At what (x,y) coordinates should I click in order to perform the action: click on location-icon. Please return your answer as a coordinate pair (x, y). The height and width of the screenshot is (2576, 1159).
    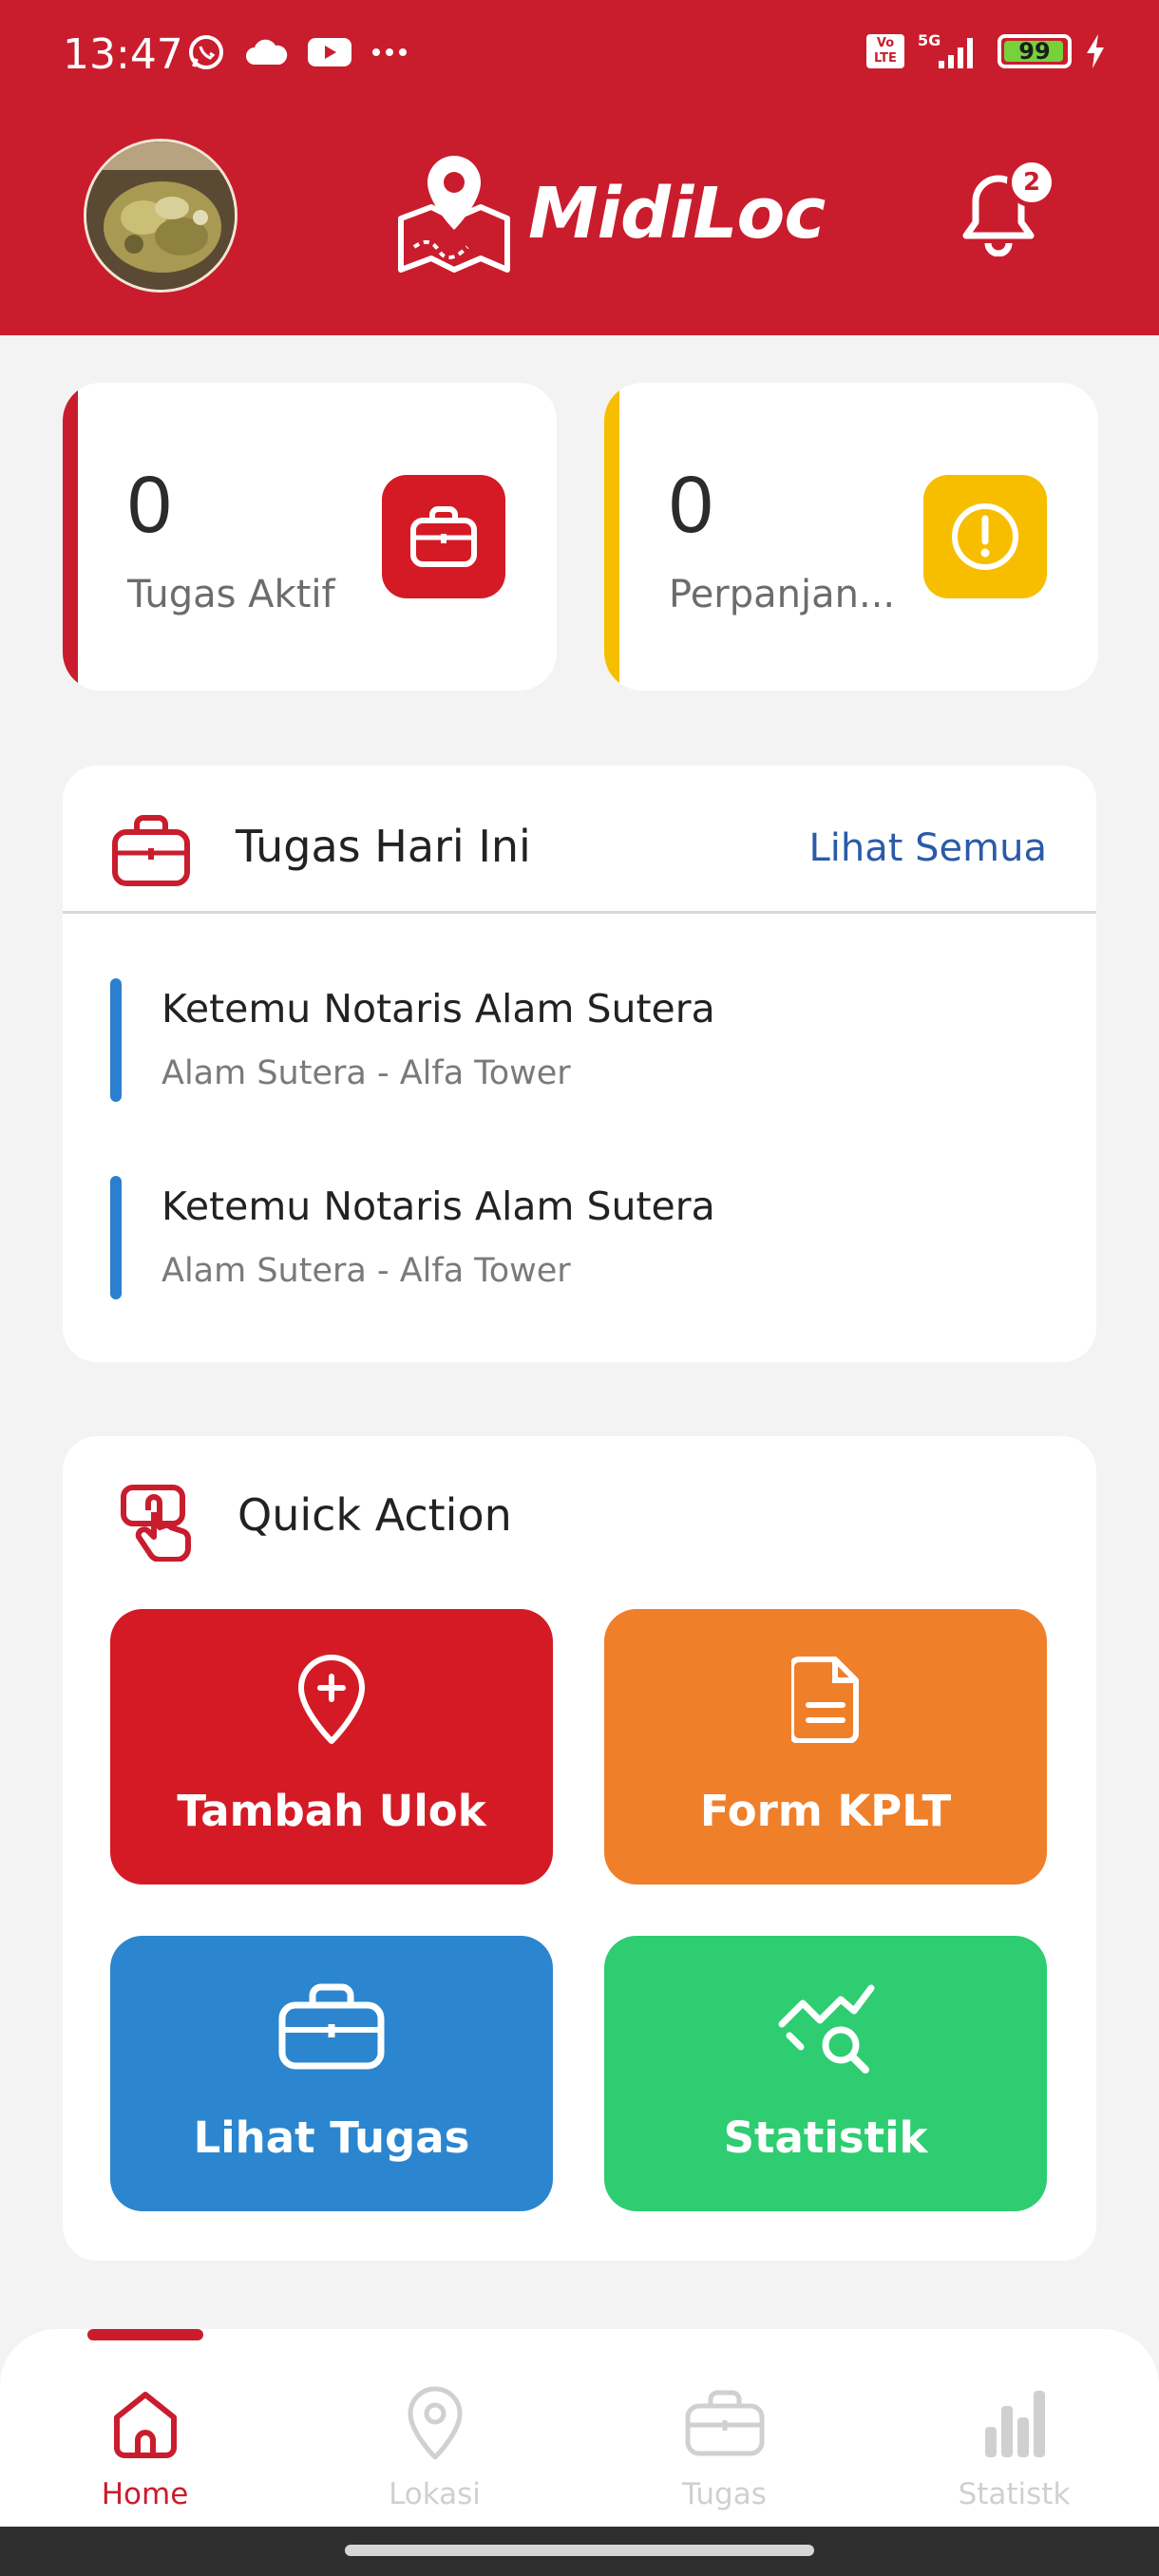
    Looking at the image, I should click on (435, 2423).